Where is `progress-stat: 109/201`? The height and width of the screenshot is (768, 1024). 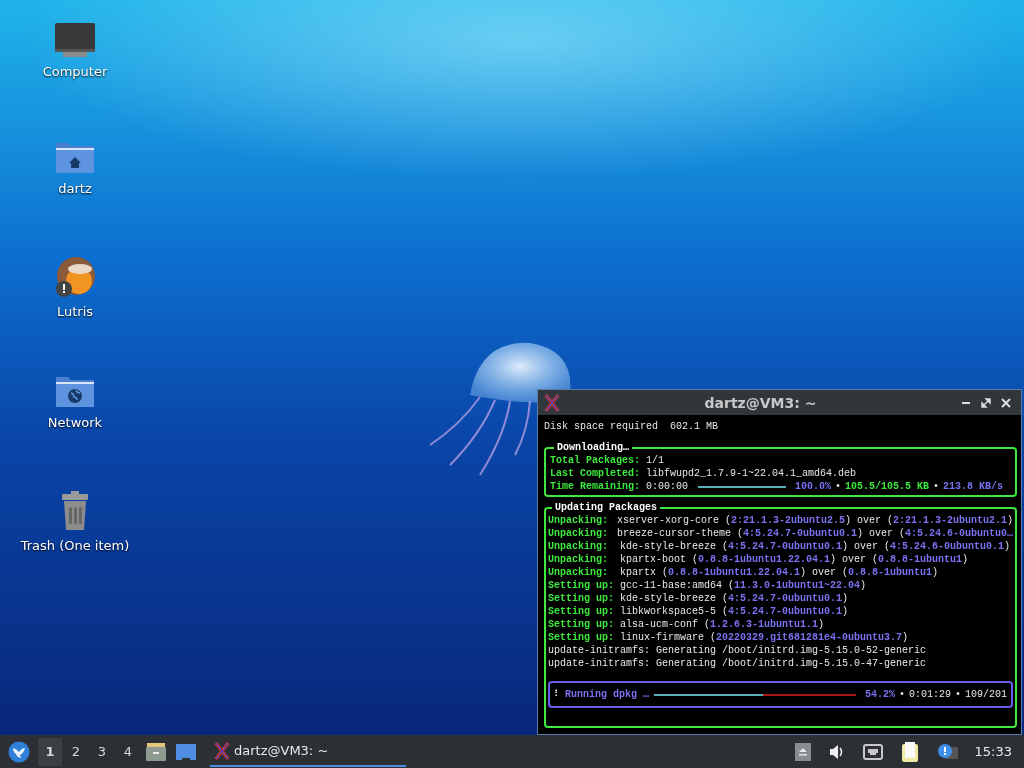
progress-stat: 109/201 is located at coordinates (986, 694).